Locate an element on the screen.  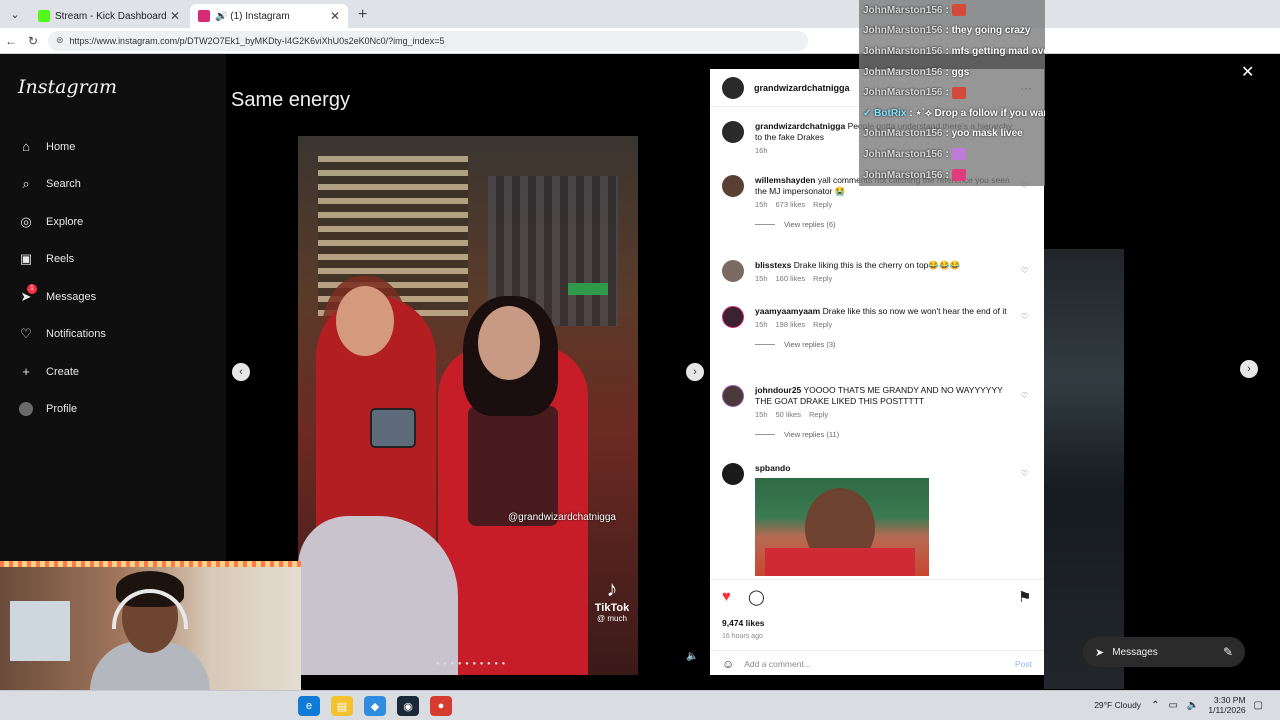
comment-likes: 50 likes is located at coordinates (788, 414).